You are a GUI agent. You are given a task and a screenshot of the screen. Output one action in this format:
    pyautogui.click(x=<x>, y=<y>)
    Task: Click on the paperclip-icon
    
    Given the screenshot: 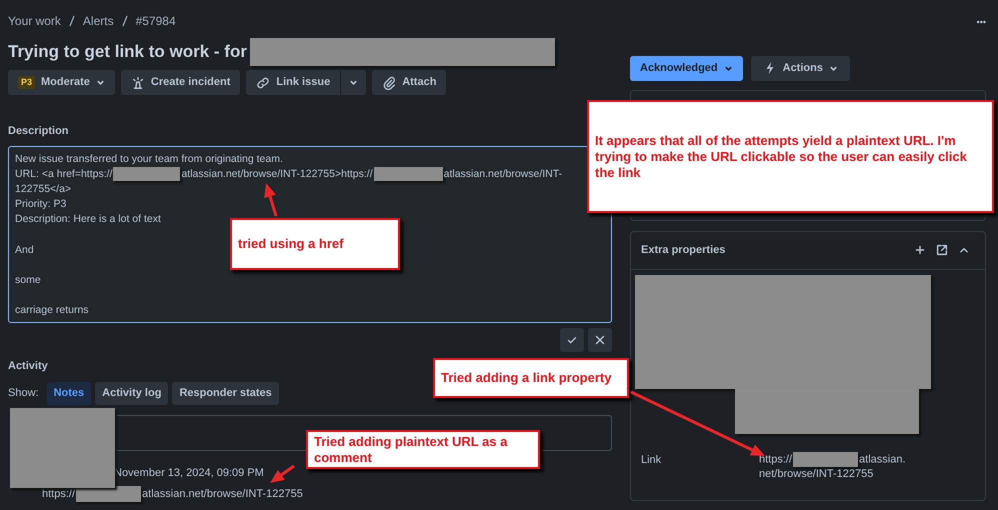 What is the action you would take?
    pyautogui.click(x=389, y=83)
    